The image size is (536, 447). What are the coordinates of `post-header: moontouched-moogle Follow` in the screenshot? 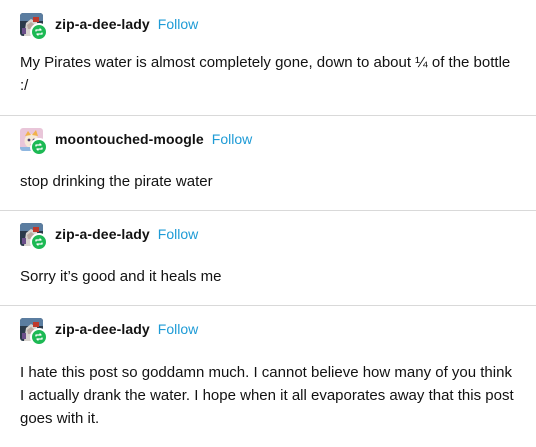 It's located at (136, 141).